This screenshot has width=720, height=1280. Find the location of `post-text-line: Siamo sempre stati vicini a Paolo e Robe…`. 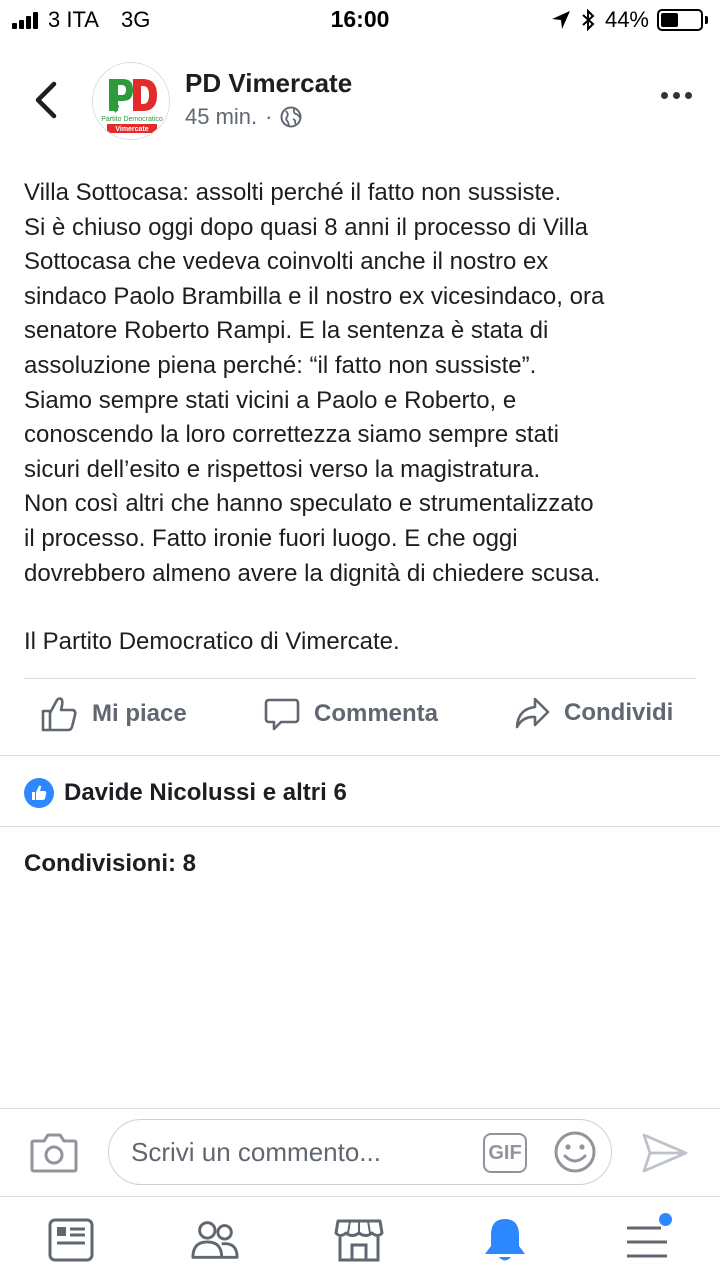

post-text-line: Siamo sempre stati vicini a Paolo e Robe… is located at coordinates (270, 400).